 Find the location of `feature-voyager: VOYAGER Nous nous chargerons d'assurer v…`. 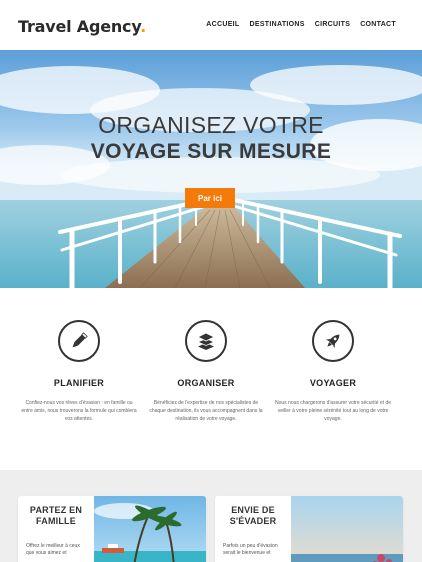

feature-voyager: VOYAGER Nous nous chargerons d'assurer v… is located at coordinates (333, 371).